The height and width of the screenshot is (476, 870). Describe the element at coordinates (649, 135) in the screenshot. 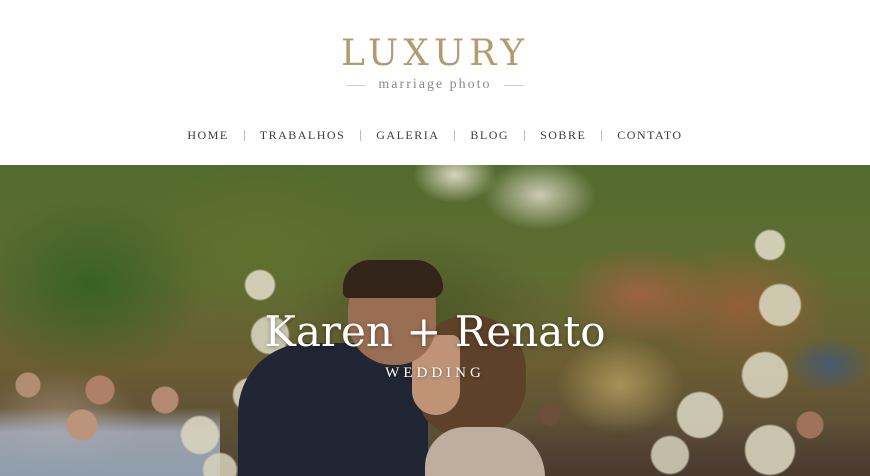

I see `nav-item-contato: CONTATO` at that location.